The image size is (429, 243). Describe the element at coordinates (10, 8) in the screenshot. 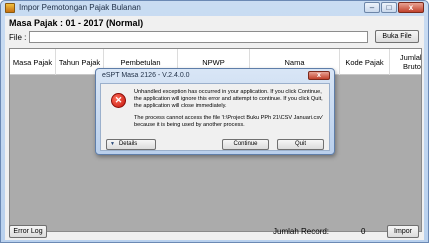

I see `app-icon` at that location.